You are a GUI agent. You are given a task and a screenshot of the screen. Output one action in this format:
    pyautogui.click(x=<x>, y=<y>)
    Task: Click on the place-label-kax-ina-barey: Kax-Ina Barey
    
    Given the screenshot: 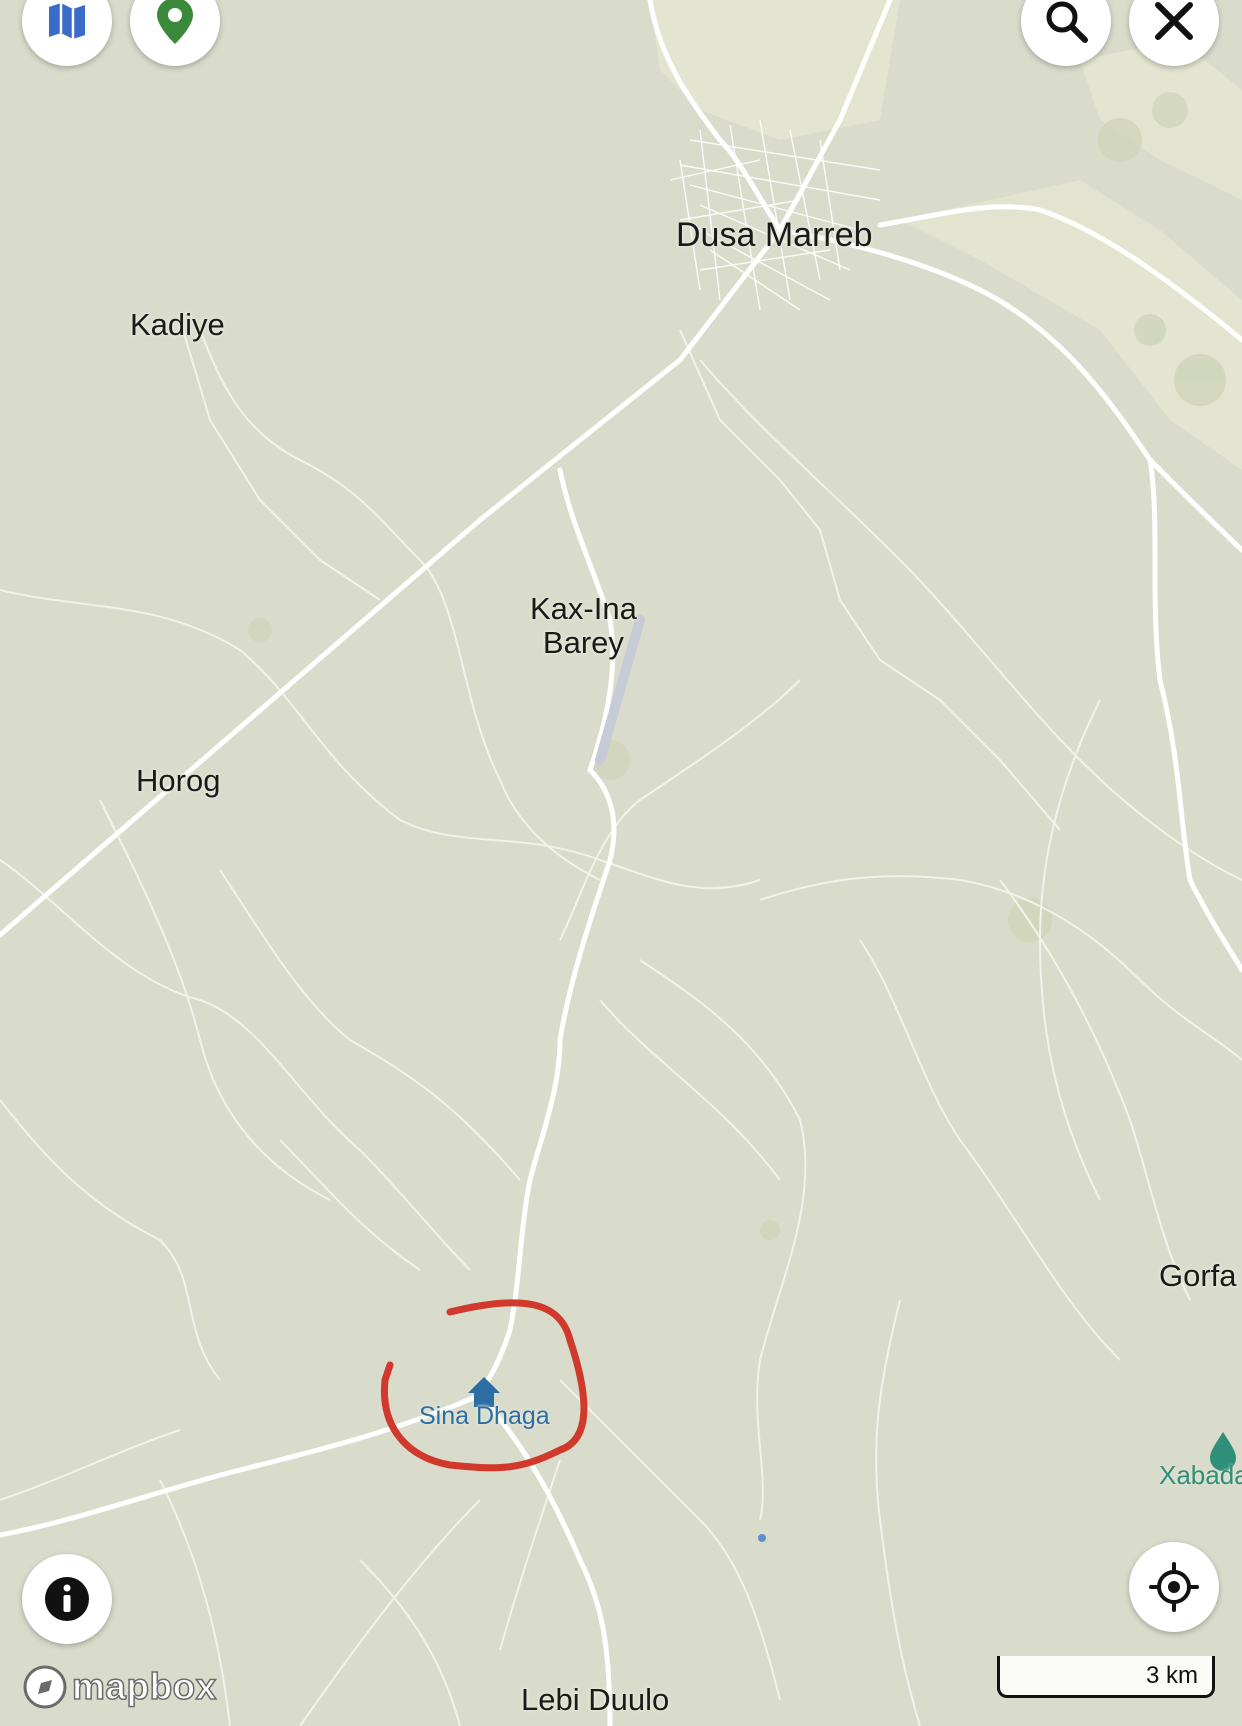 What is the action you would take?
    pyautogui.click(x=583, y=626)
    